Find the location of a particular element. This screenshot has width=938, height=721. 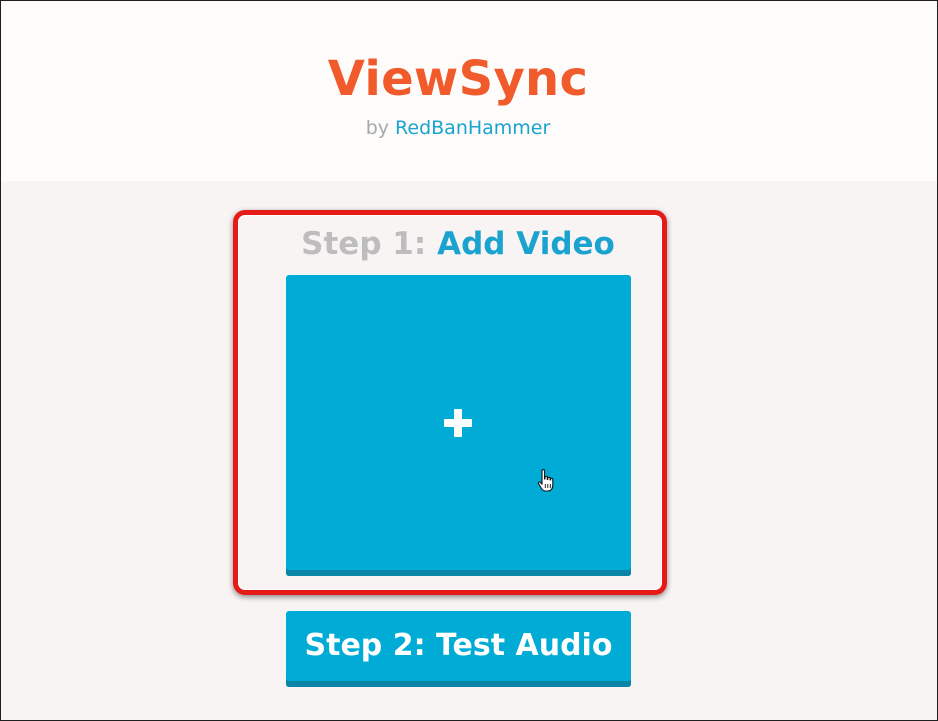

step1-action: Add Video is located at coordinates (526, 244).